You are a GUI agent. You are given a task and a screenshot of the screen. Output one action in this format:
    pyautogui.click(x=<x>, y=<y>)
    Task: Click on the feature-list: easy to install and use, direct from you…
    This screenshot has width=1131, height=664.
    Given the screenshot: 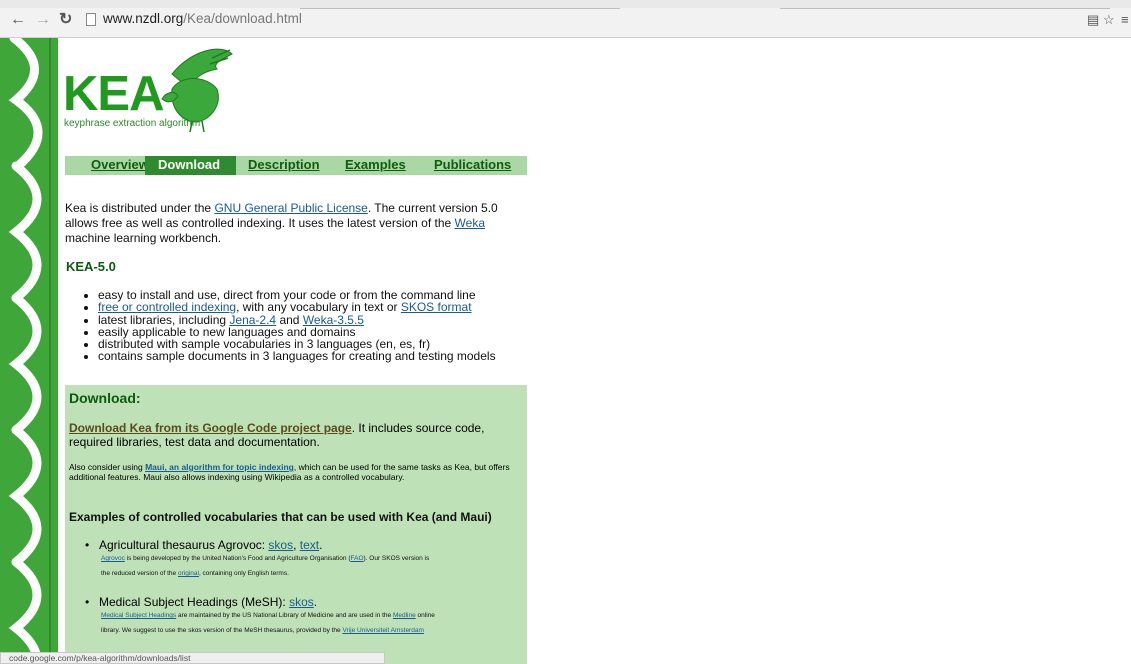 What is the action you would take?
    pyautogui.click(x=280, y=326)
    